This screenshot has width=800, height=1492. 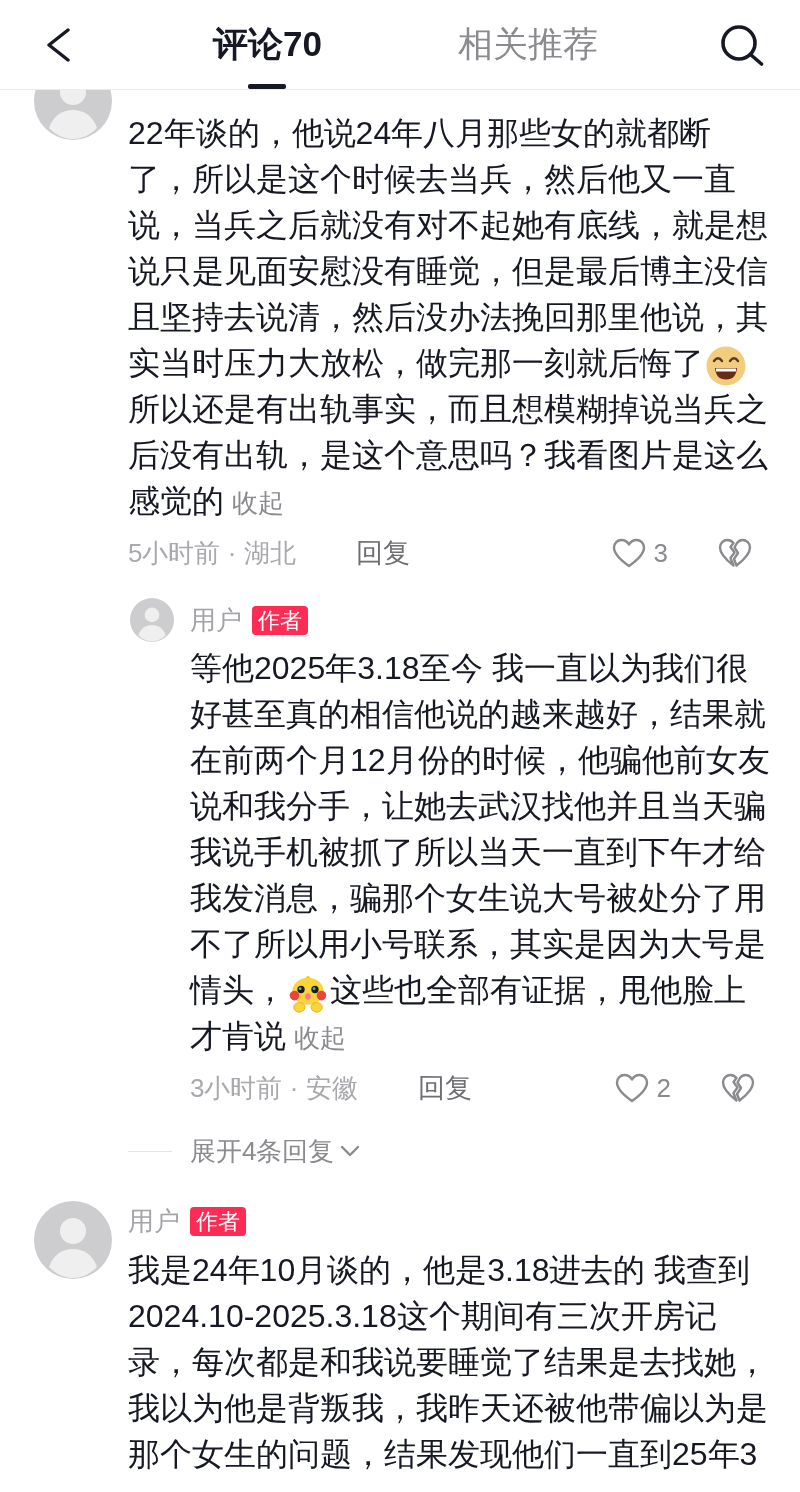 What do you see at coordinates (742, 44) in the screenshot?
I see `search-icon` at bounding box center [742, 44].